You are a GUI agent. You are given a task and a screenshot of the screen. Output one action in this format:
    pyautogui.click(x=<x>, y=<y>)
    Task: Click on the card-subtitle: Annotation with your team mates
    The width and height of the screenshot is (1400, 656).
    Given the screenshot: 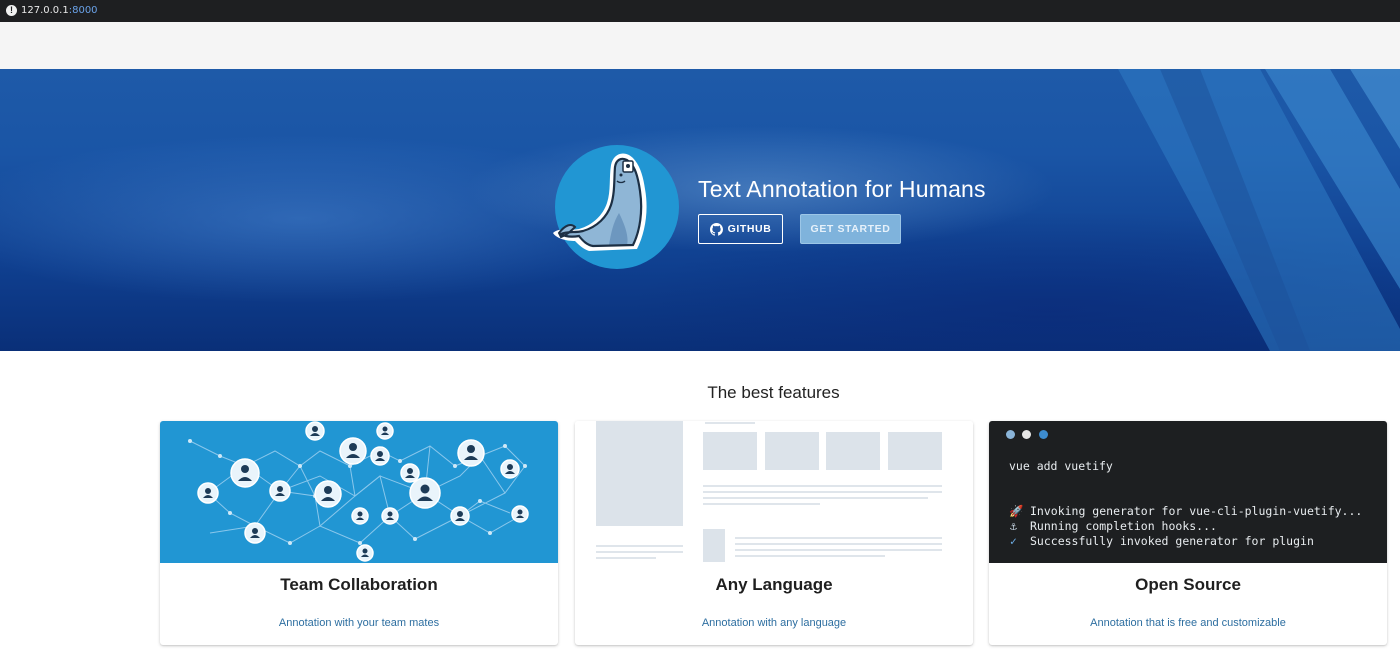 What is the action you would take?
    pyautogui.click(x=359, y=623)
    